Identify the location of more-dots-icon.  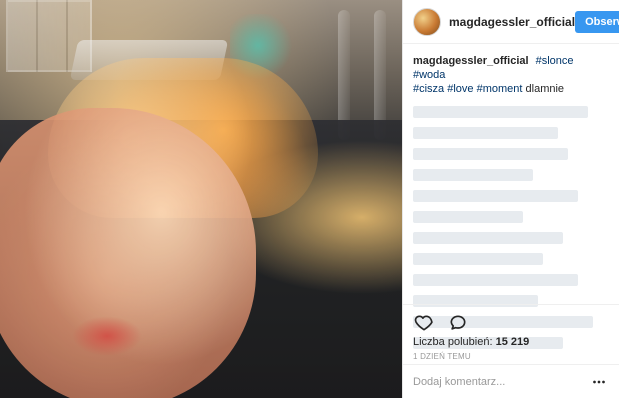
(599, 381).